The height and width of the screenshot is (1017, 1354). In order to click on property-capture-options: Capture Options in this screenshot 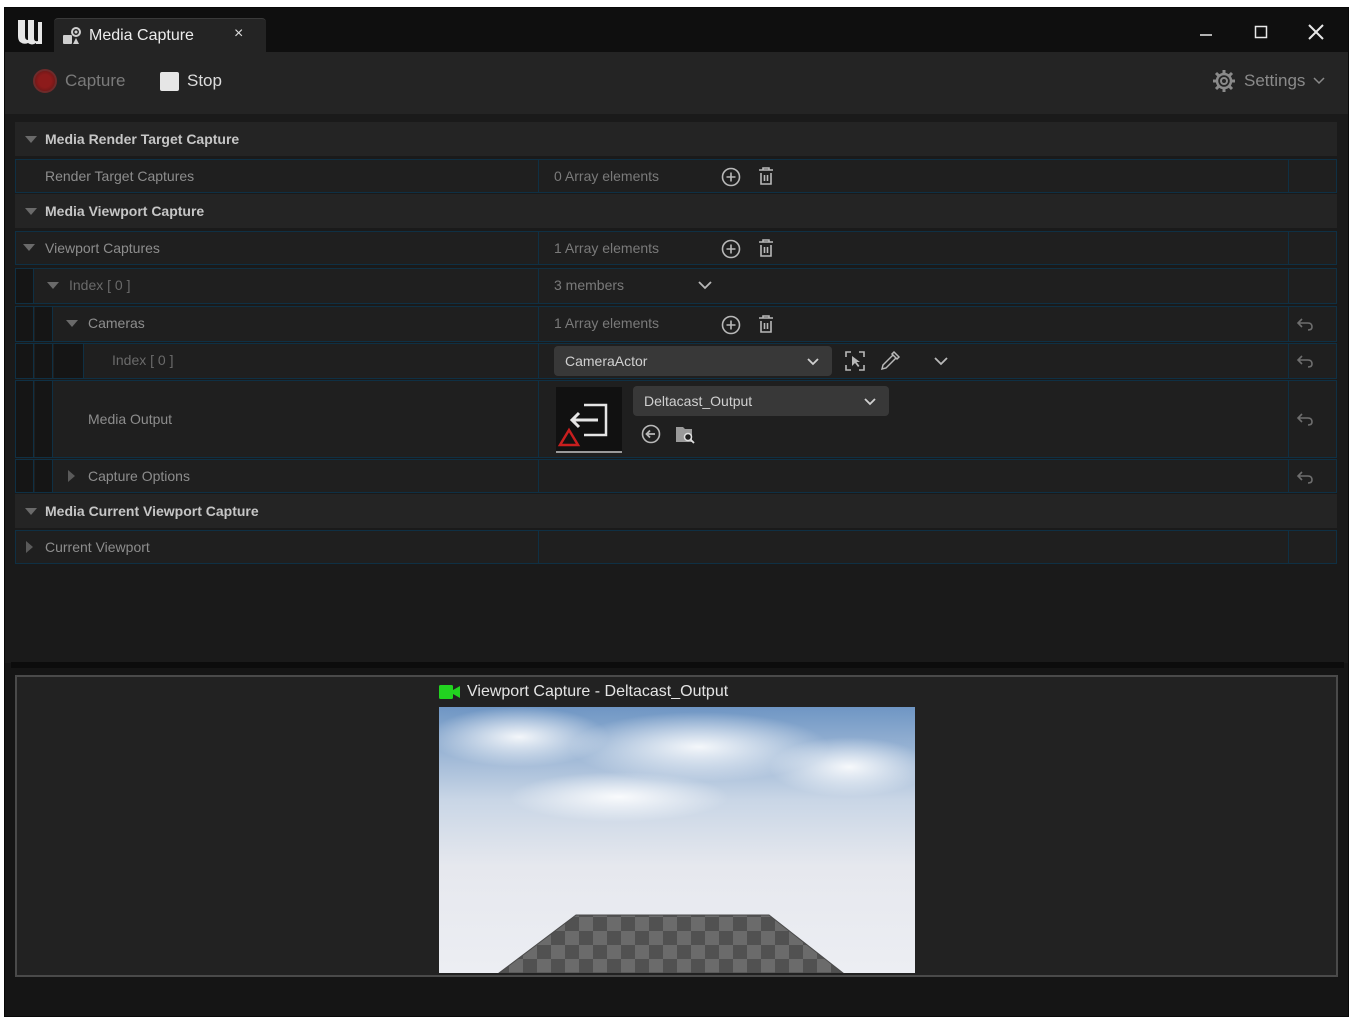, I will do `click(676, 476)`.